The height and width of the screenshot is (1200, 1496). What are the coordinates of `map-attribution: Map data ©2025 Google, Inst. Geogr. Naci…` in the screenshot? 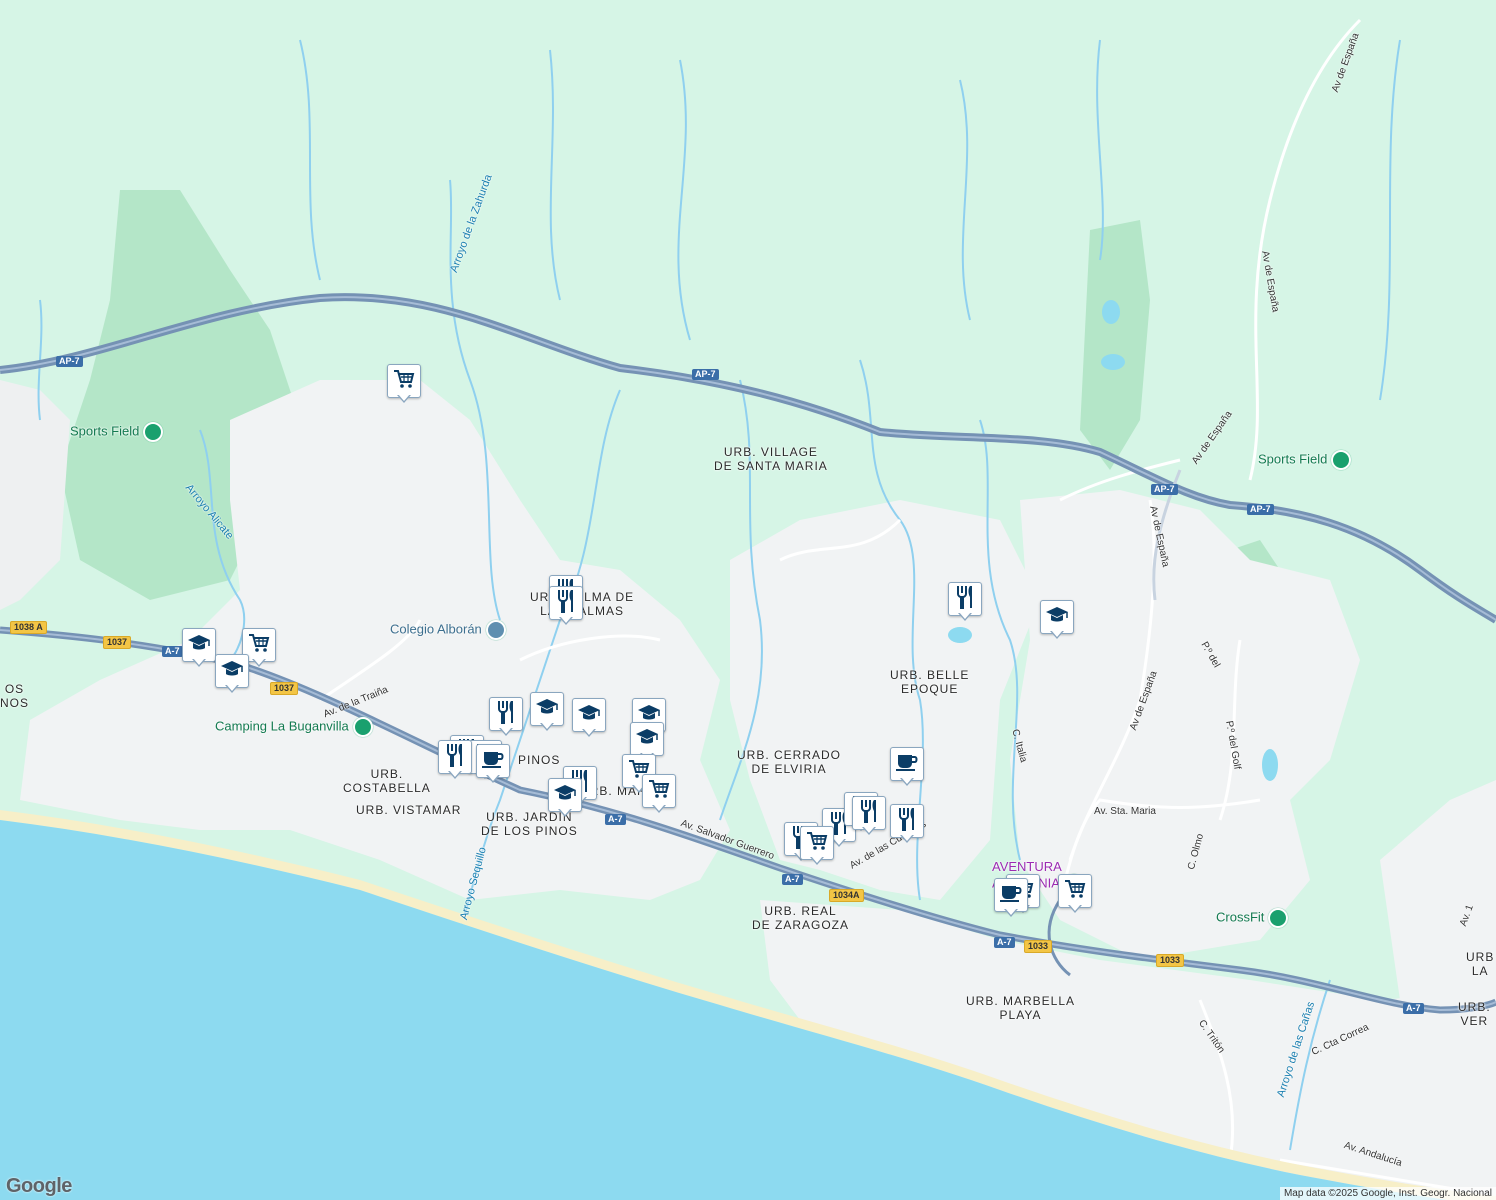 It's located at (1387, 1193).